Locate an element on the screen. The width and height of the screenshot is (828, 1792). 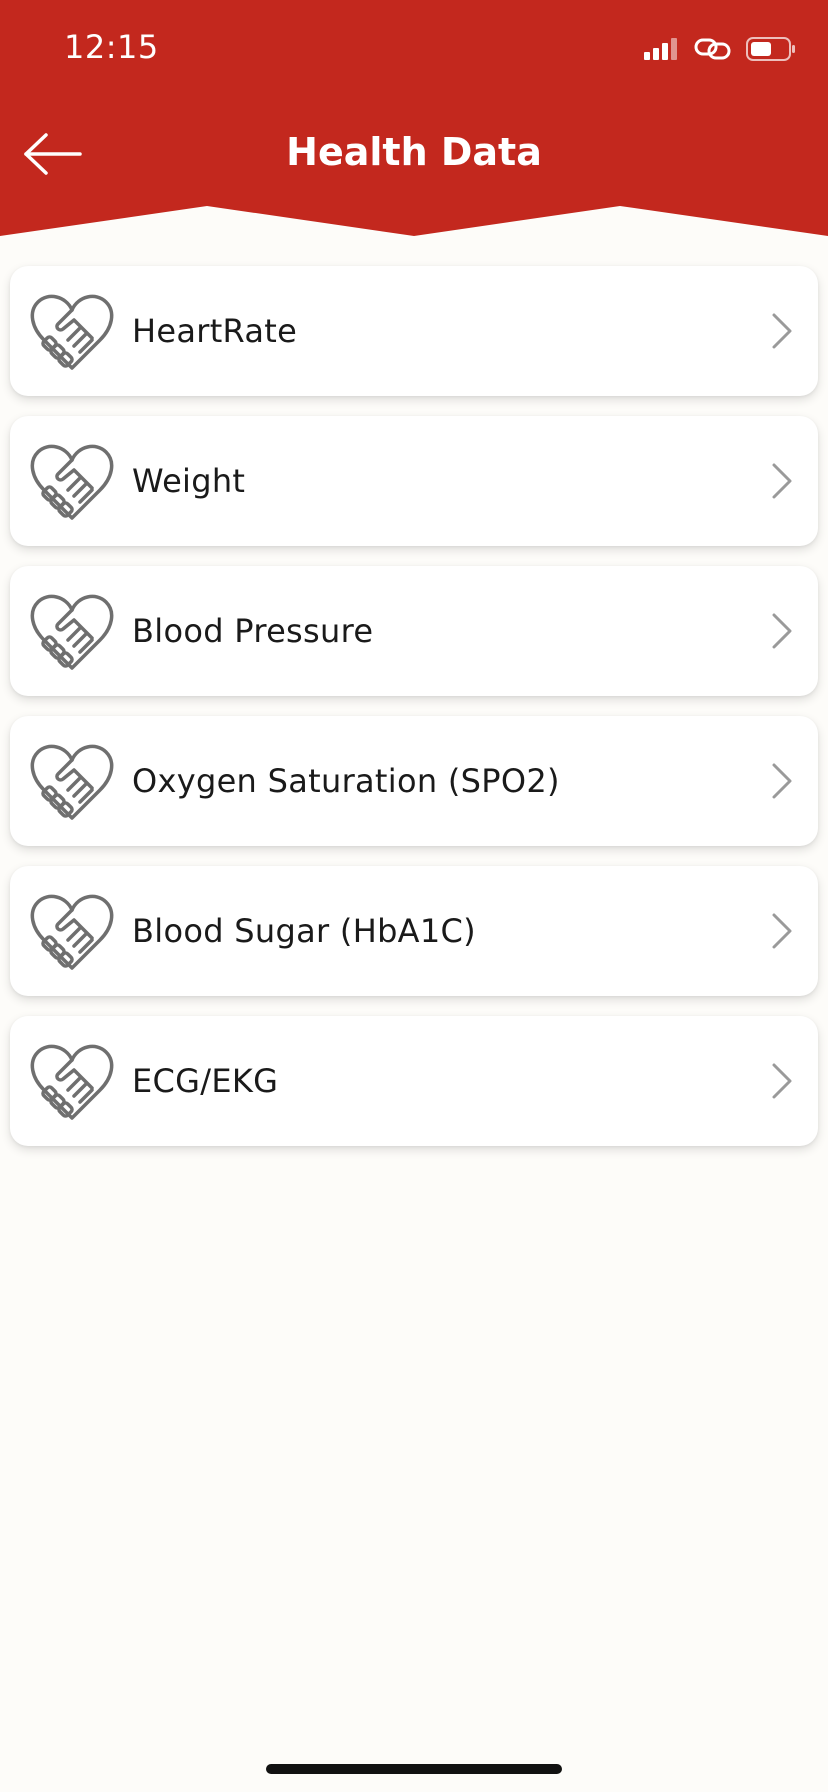
link-icon is located at coordinates (712, 49).